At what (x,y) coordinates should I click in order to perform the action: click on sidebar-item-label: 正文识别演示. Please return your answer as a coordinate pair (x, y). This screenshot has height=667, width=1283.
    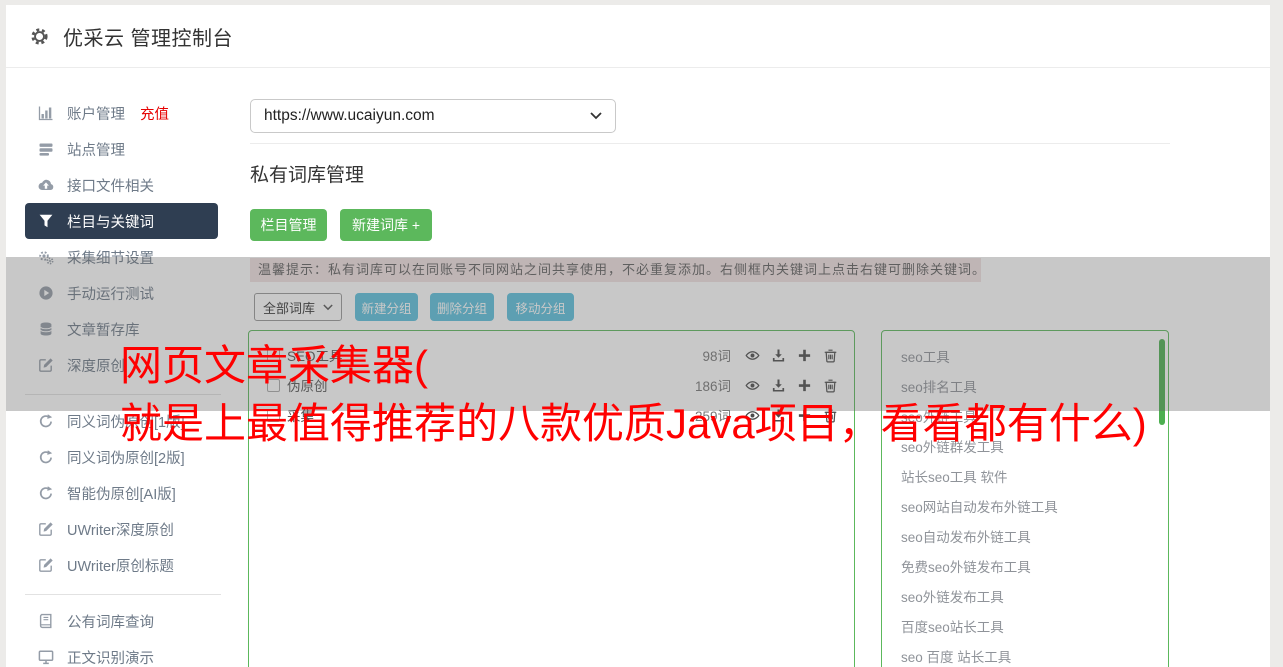
    Looking at the image, I should click on (110, 658).